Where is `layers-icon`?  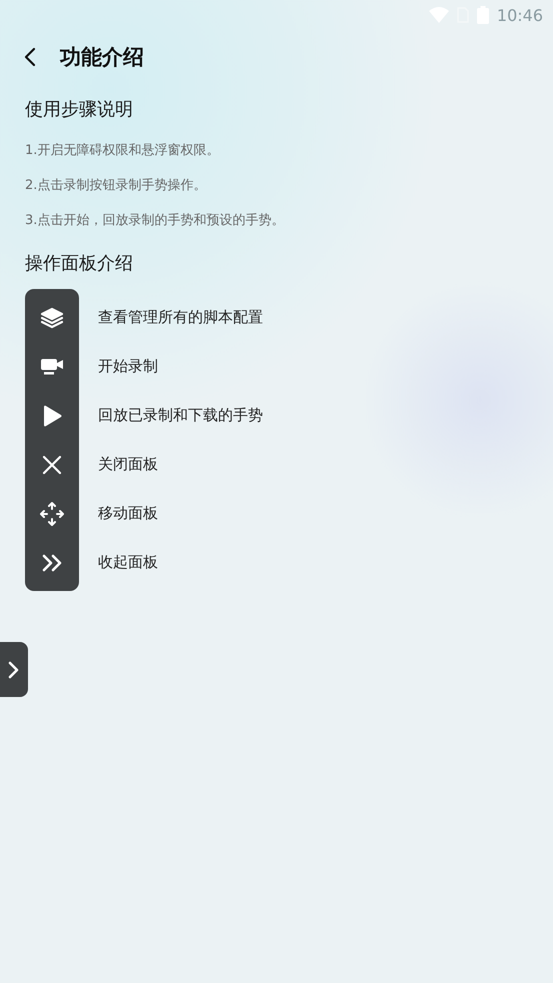
layers-icon is located at coordinates (52, 317).